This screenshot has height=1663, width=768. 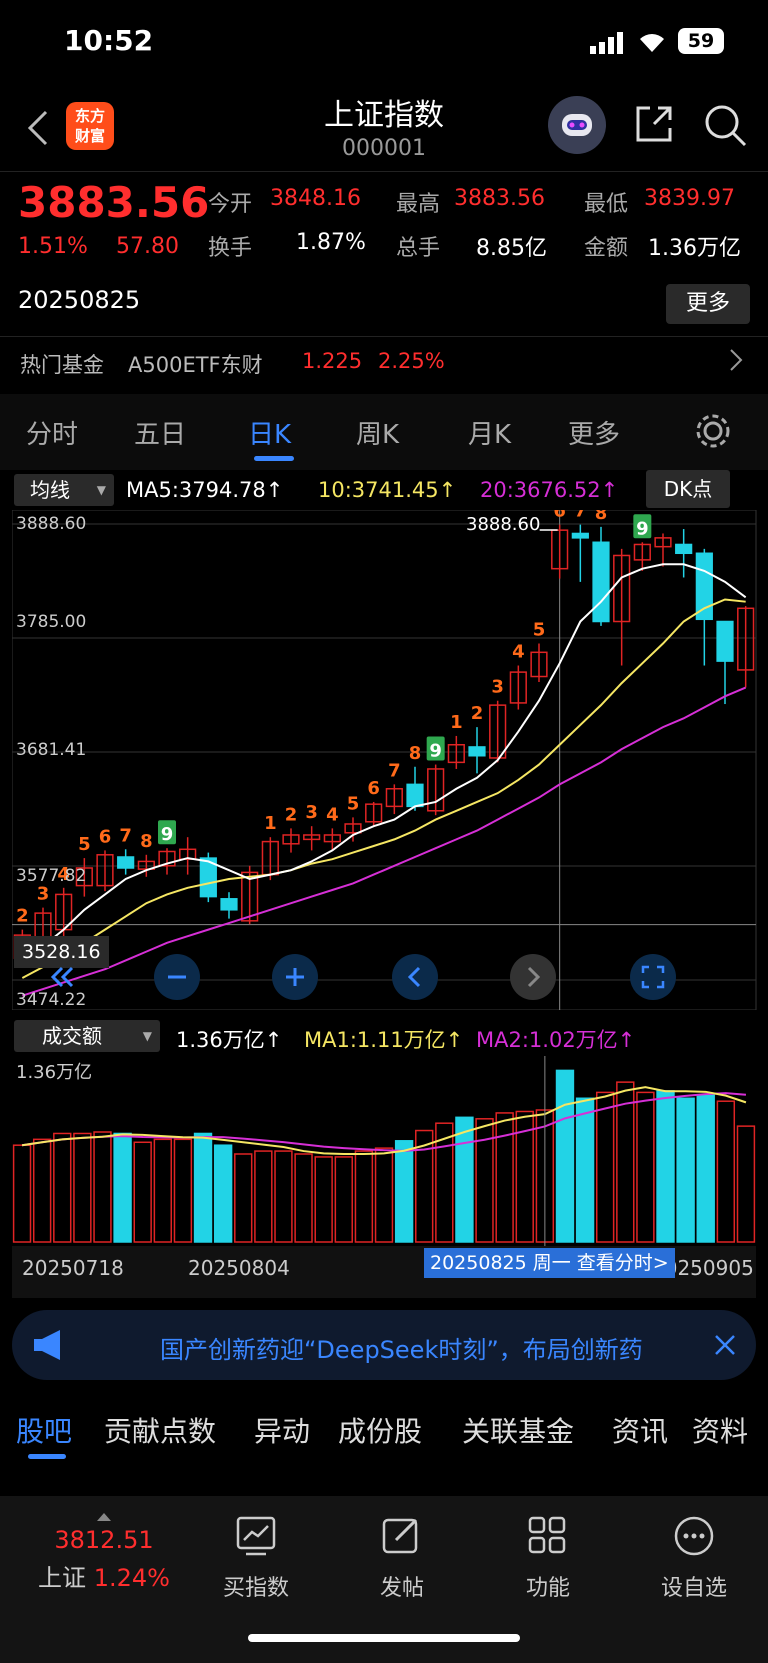 What do you see at coordinates (736, 362) in the screenshot?
I see `chevron-right-icon` at bounding box center [736, 362].